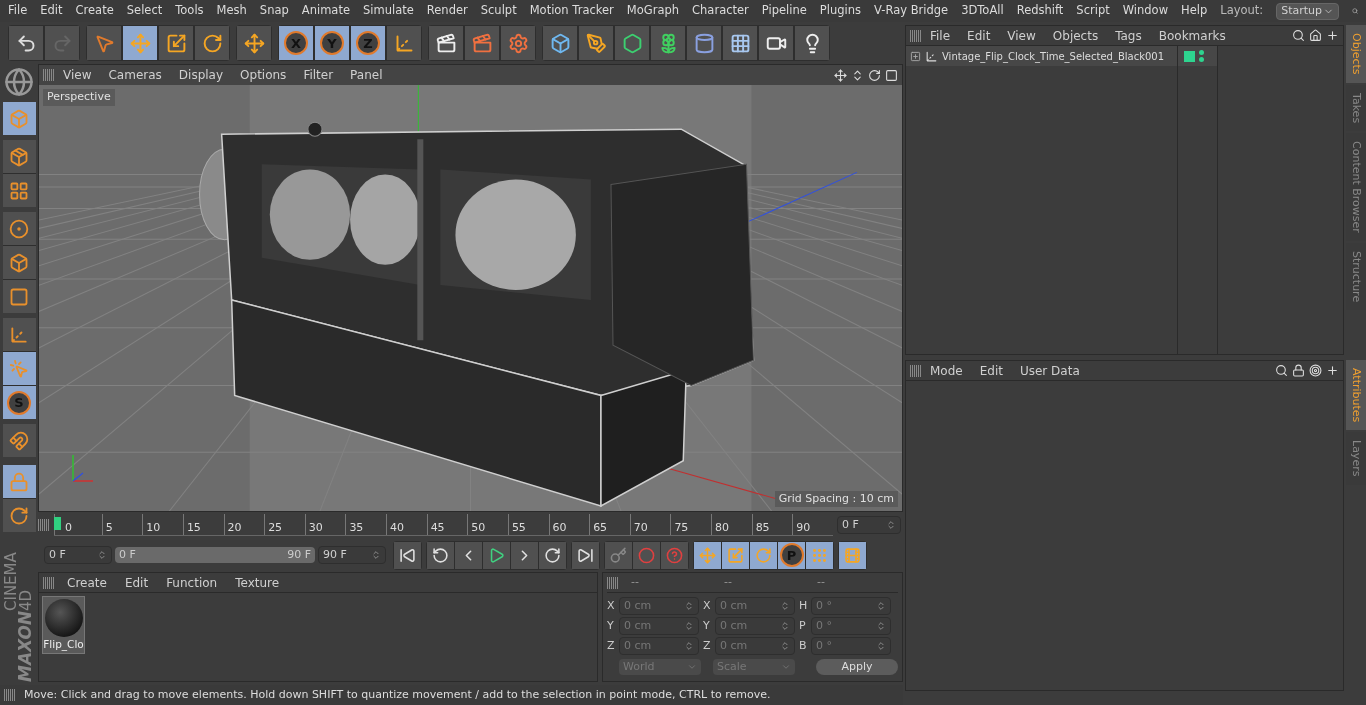 This screenshot has width=1366, height=705. Describe the element at coordinates (840, 75) in the screenshot. I see `pan-icon` at that location.